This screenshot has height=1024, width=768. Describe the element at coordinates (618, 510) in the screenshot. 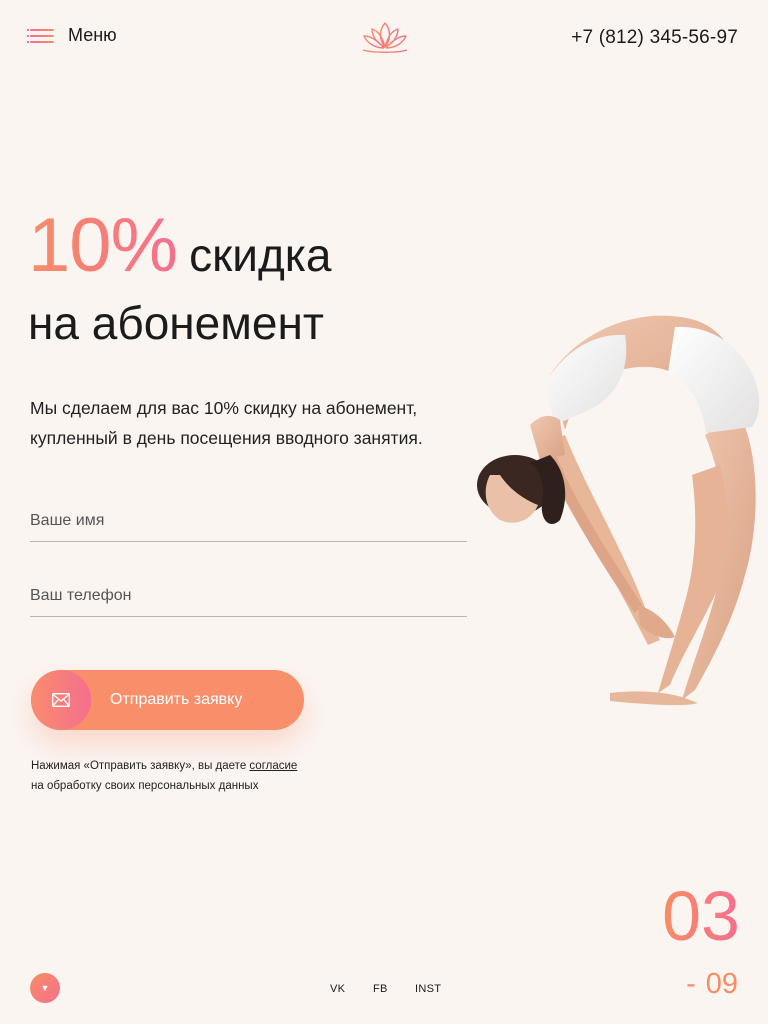

I see `yoga-woman-image` at that location.